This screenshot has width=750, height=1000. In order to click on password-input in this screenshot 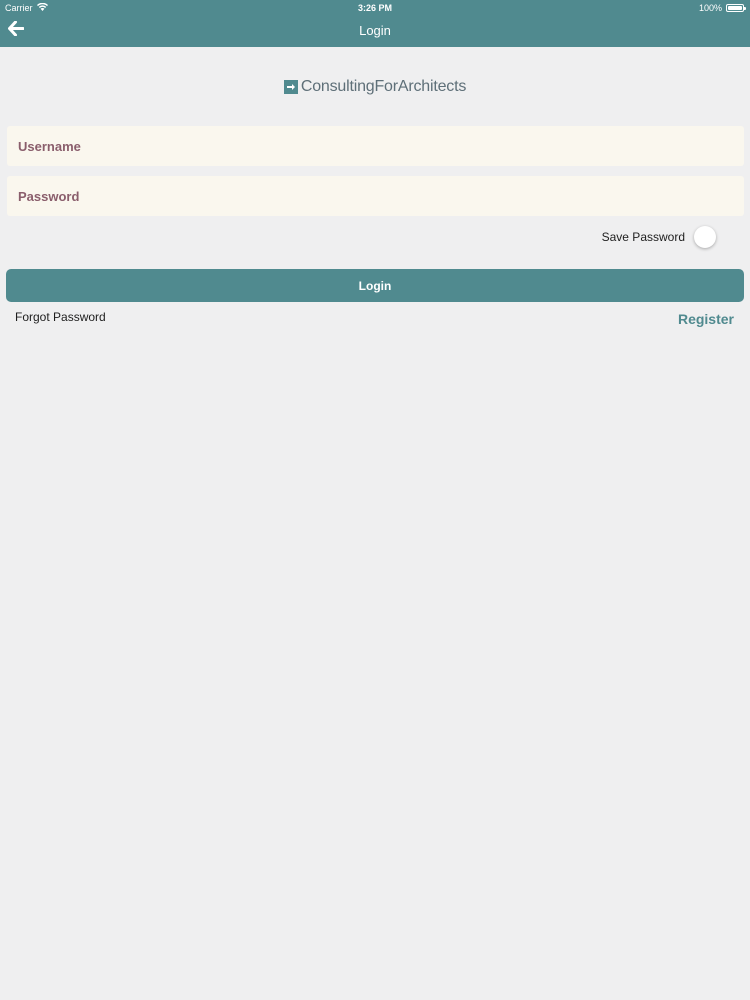, I will do `click(375, 196)`.